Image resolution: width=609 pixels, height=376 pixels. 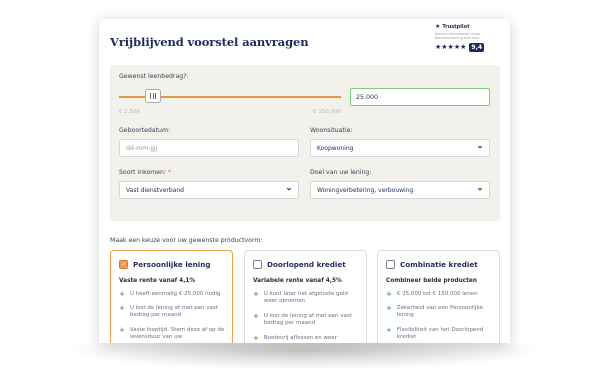 What do you see at coordinates (153, 96) in the screenshot?
I see `amount-slider-handle` at bounding box center [153, 96].